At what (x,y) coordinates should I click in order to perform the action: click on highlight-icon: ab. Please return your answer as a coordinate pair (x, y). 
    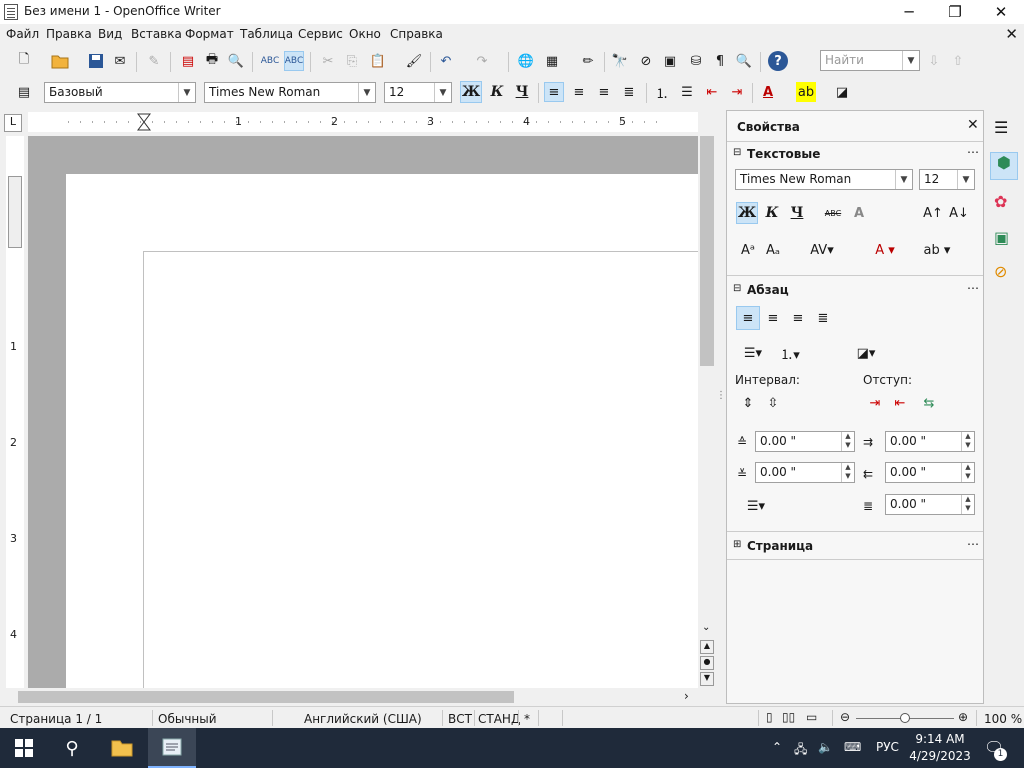
    Looking at the image, I should click on (806, 92).